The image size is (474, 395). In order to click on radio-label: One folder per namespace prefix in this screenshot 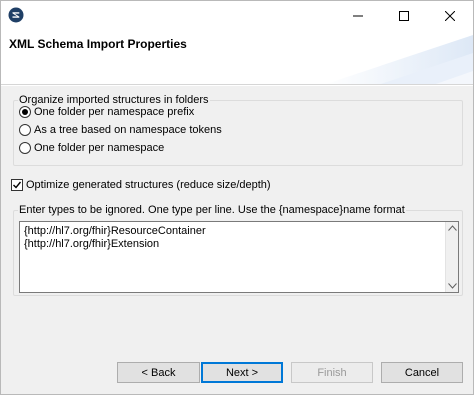, I will do `click(114, 112)`.